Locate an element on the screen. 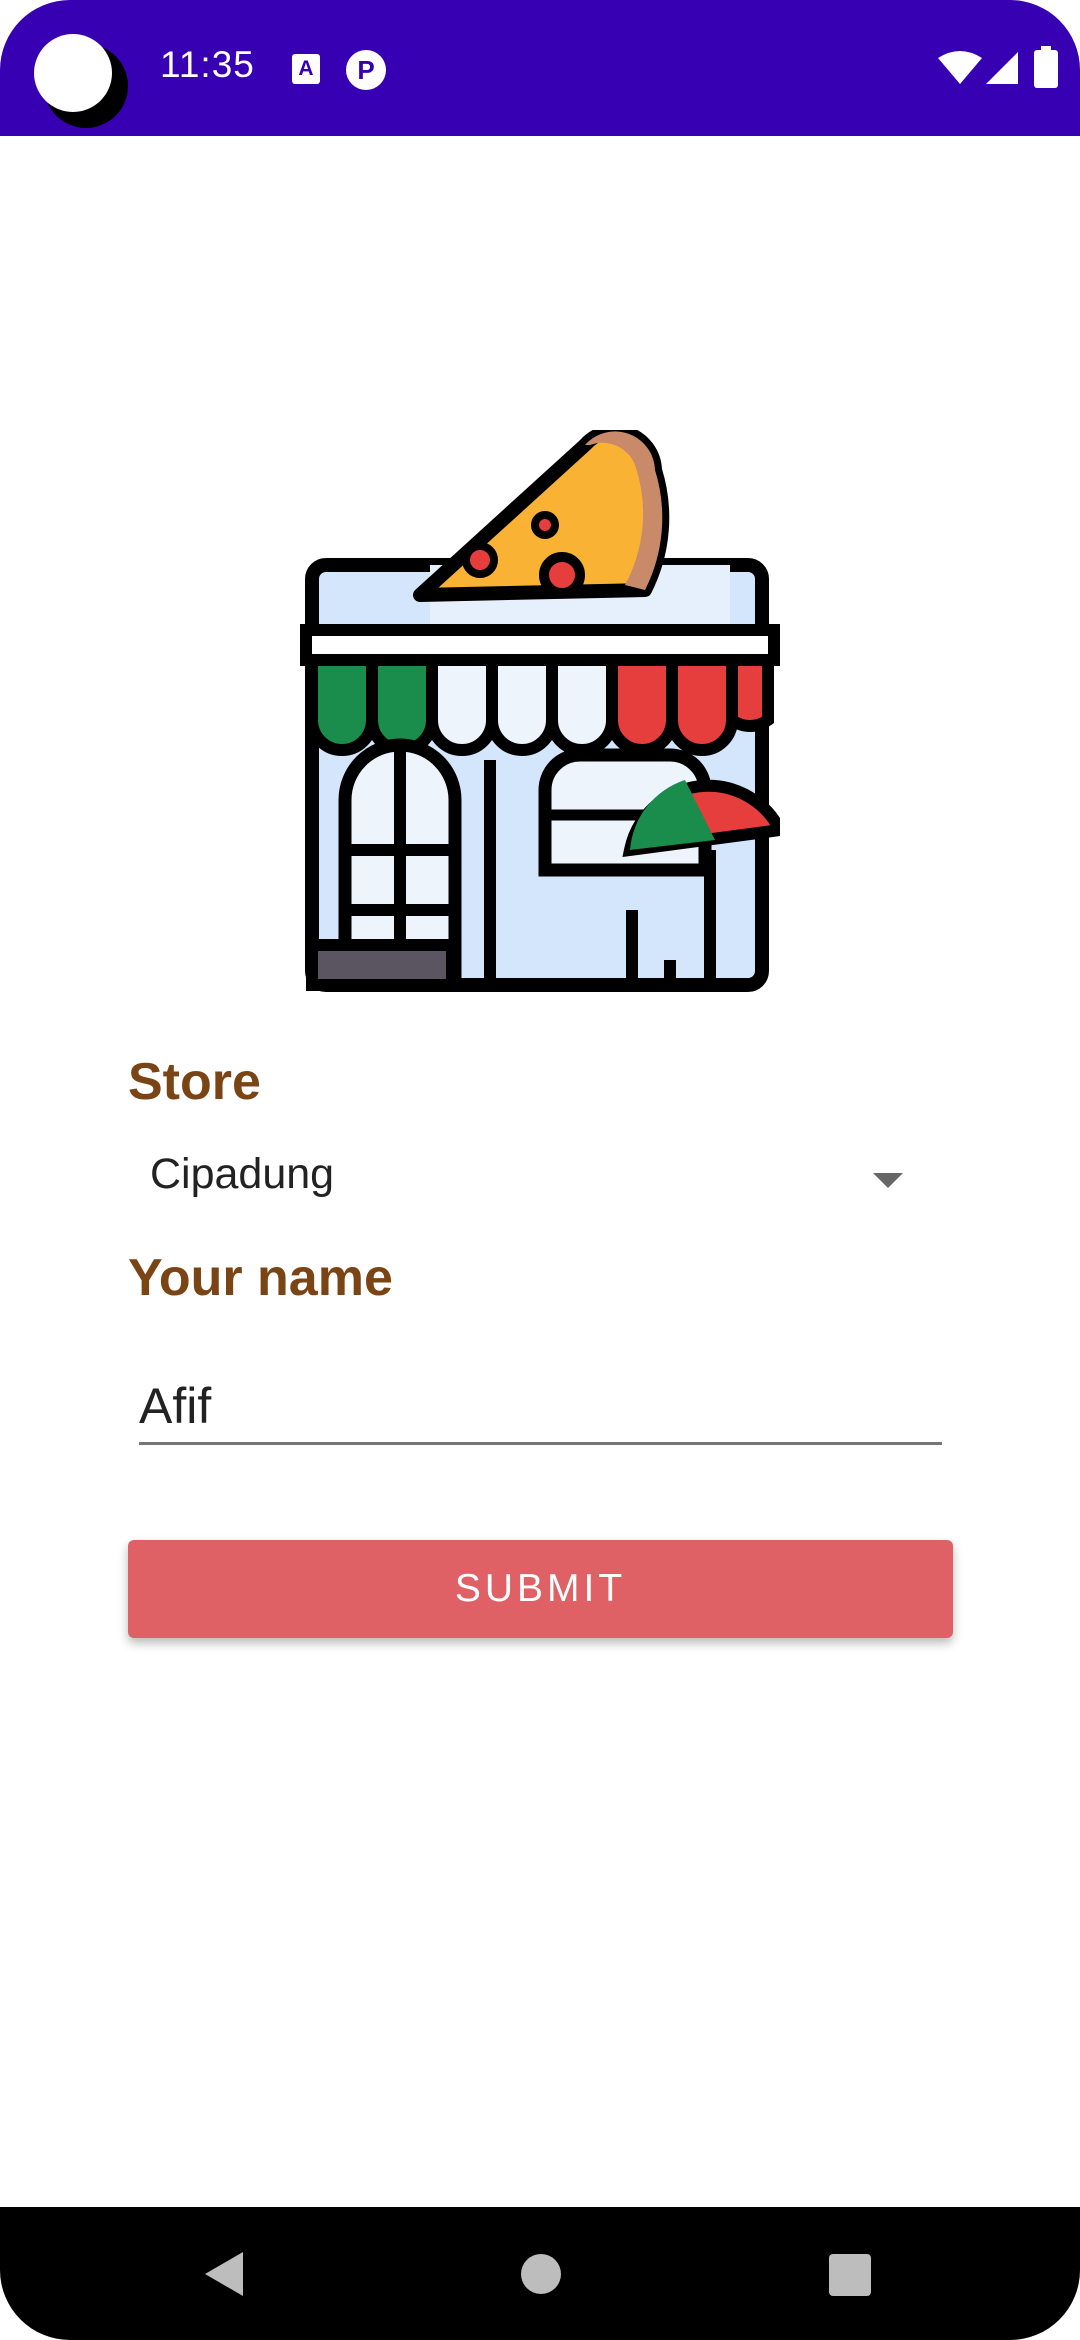  battery-icon is located at coordinates (1046, 67).